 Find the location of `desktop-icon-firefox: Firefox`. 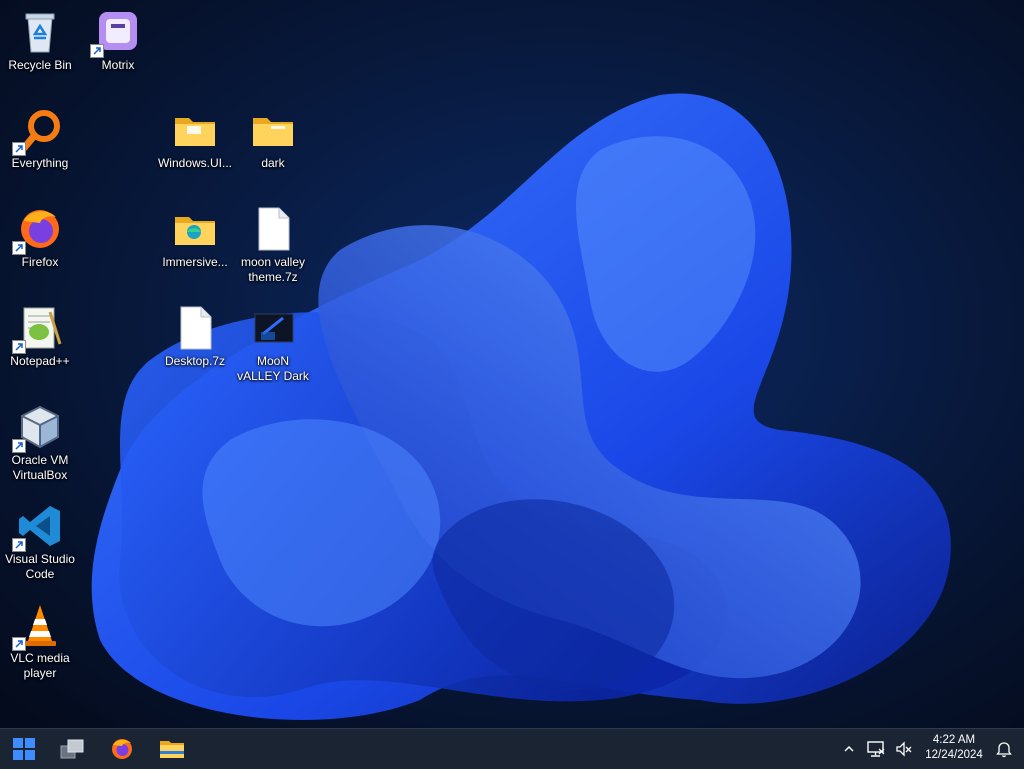

desktop-icon-firefox: Firefox is located at coordinates (40, 237).